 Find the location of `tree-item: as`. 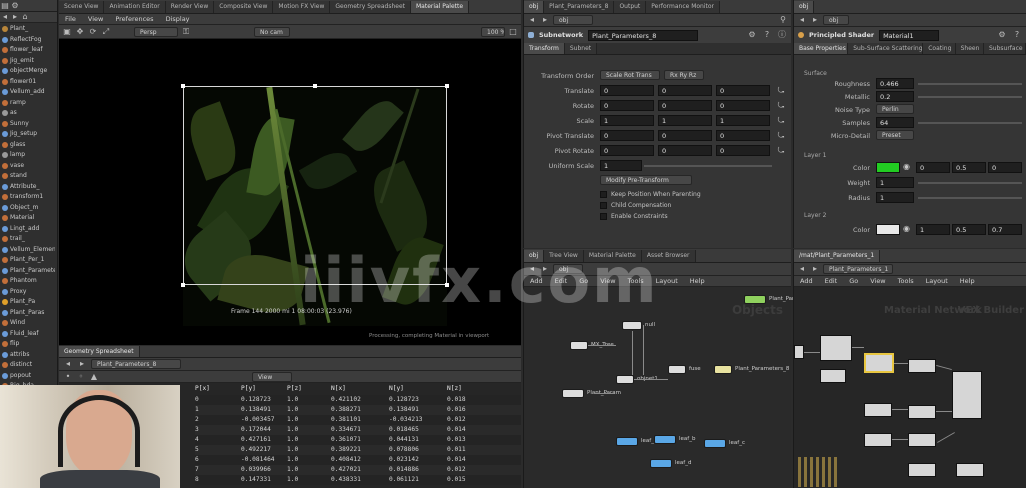

tree-item: as is located at coordinates (28, 113).